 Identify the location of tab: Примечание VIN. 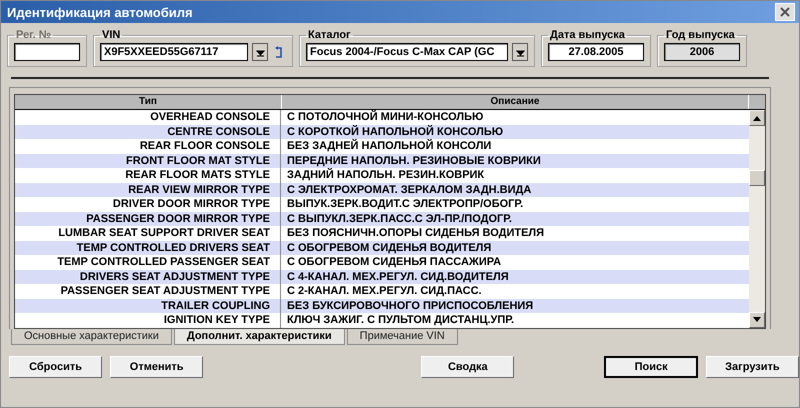
(402, 336).